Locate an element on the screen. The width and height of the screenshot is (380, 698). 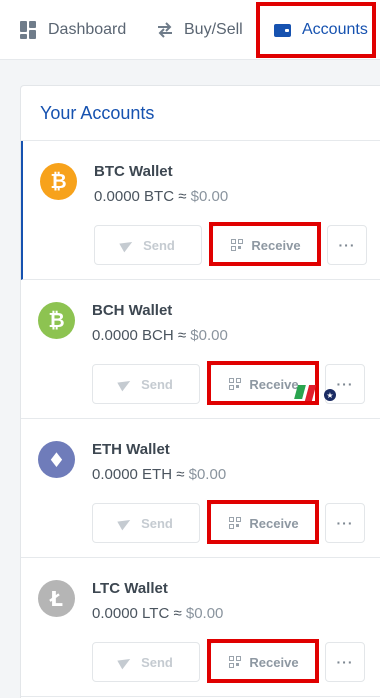
nav-accounts-label: Accounts is located at coordinates (335, 29).